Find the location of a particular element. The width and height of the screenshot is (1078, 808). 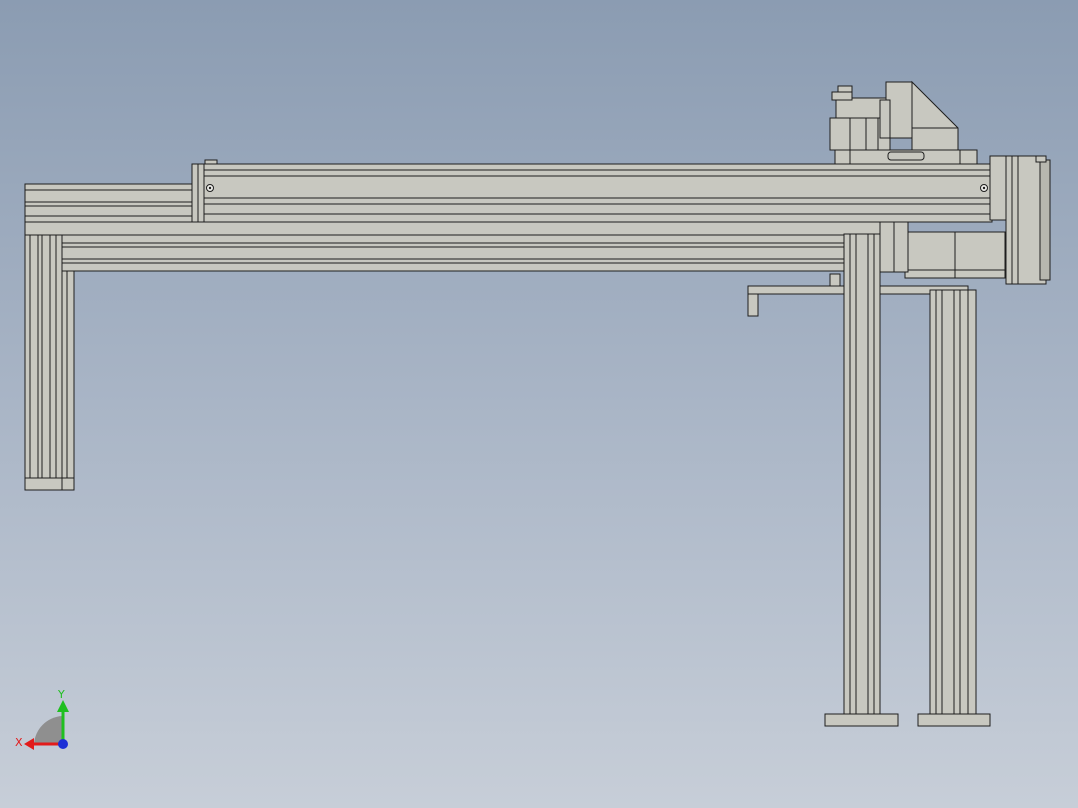

right-leg-rear is located at coordinates (954, 508).